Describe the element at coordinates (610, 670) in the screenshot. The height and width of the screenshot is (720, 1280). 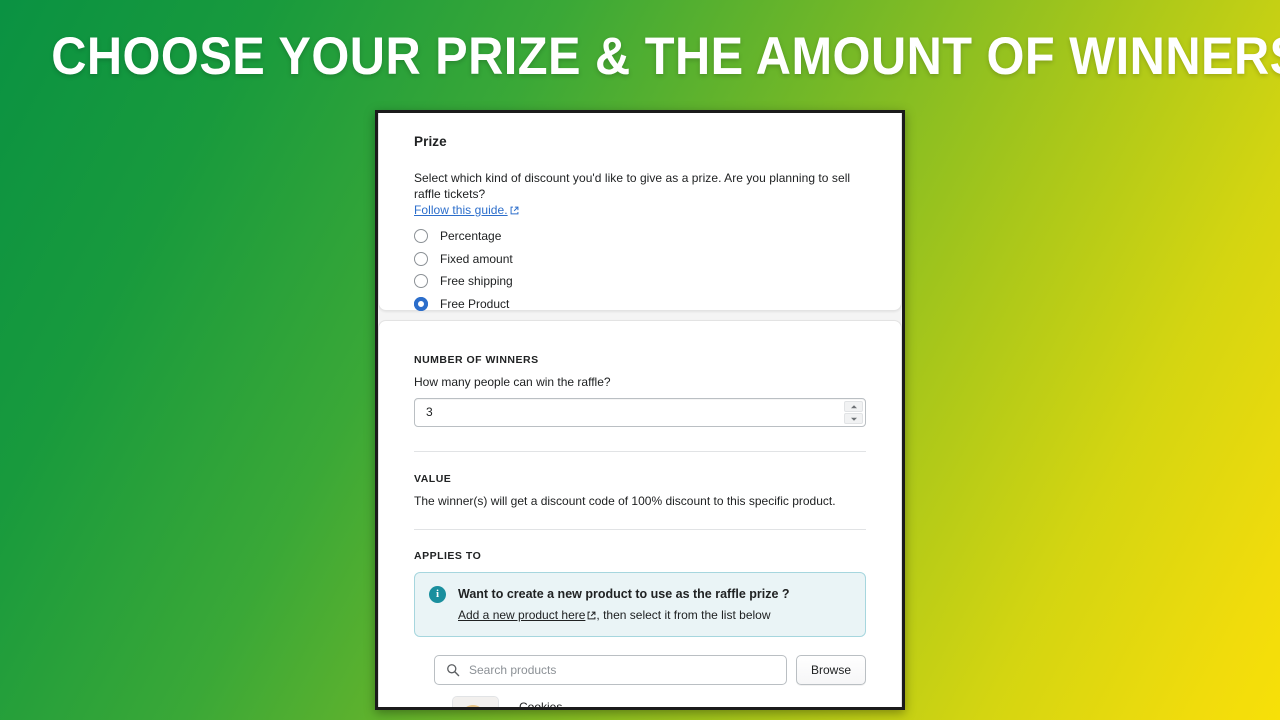
I see `search-products-input: Search products` at that location.